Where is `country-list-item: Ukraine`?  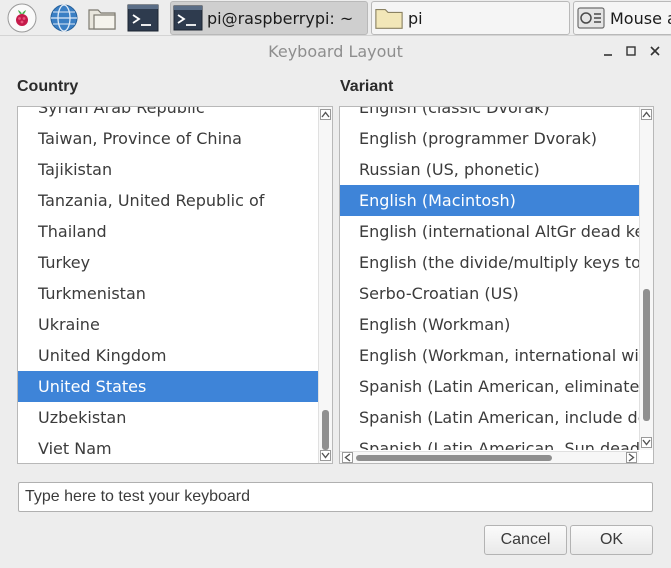 country-list-item: Ukraine is located at coordinates (168, 324).